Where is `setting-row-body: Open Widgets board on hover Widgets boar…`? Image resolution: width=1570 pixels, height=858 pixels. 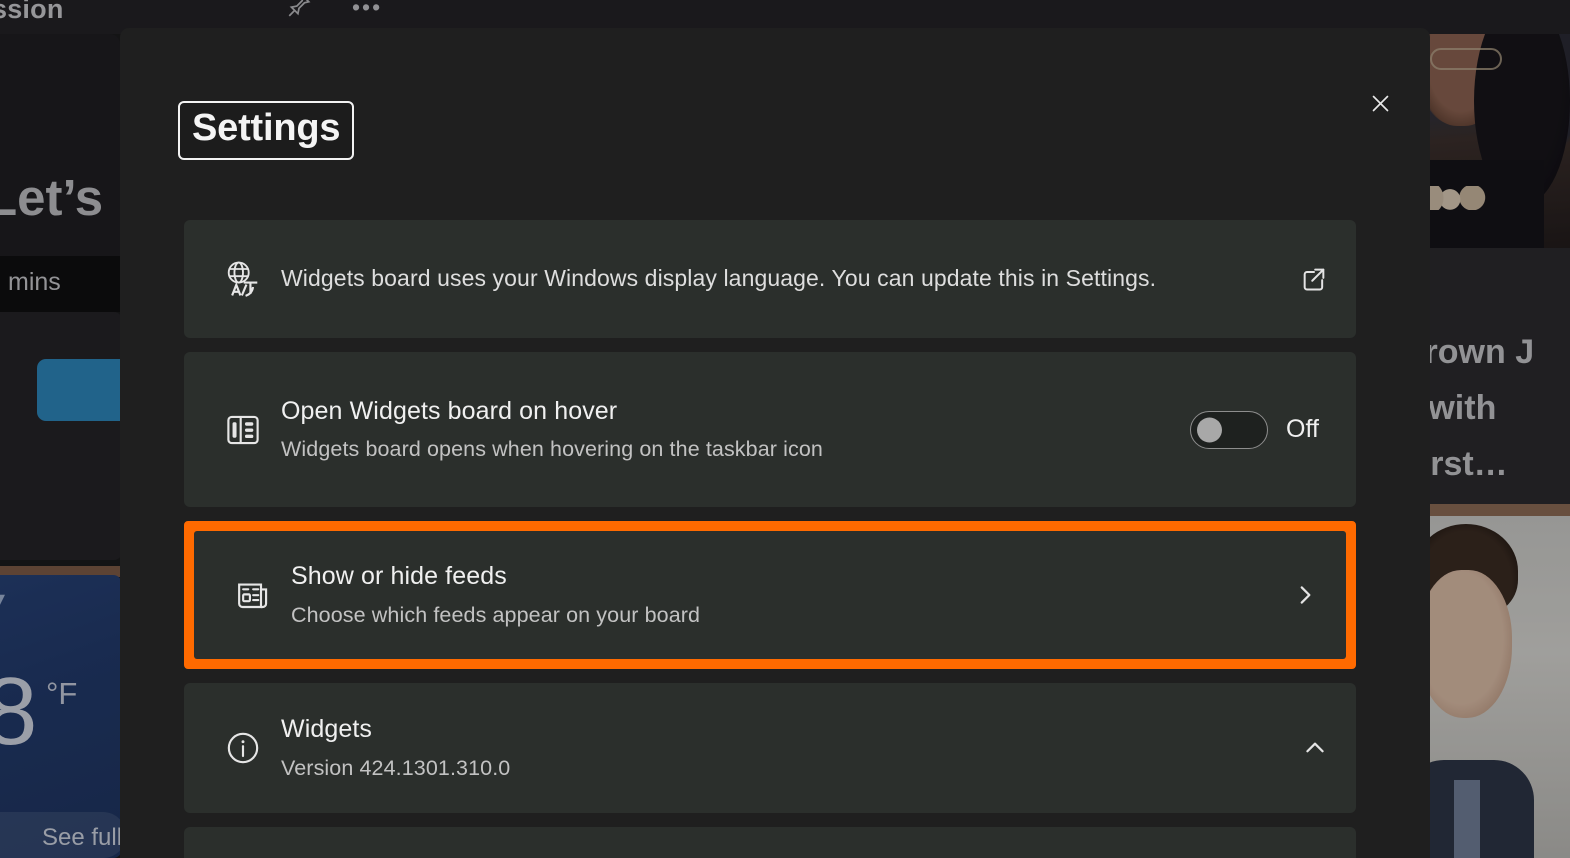
setting-row-body: Open Widgets board on hover Widgets boar… is located at coordinates (731, 430).